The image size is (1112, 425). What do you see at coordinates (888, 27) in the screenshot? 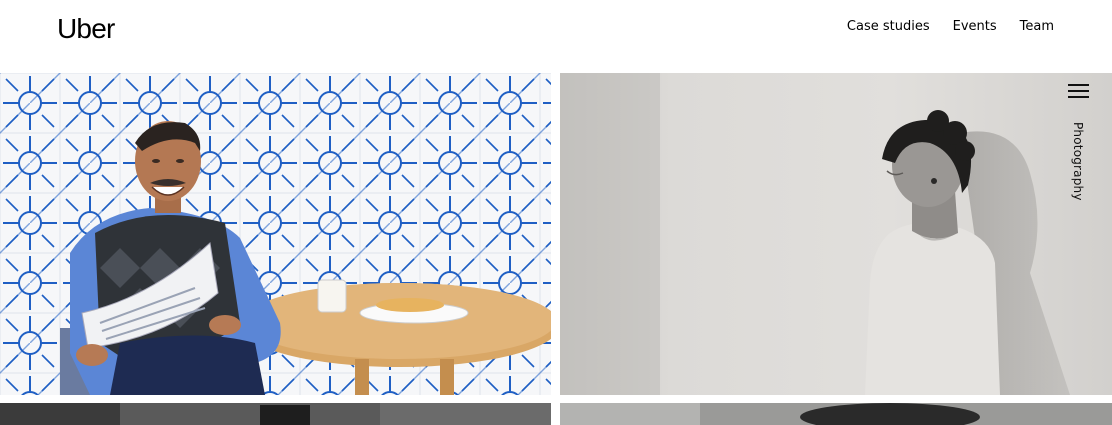
I see `nav-case-studies: Case studies` at bounding box center [888, 27].